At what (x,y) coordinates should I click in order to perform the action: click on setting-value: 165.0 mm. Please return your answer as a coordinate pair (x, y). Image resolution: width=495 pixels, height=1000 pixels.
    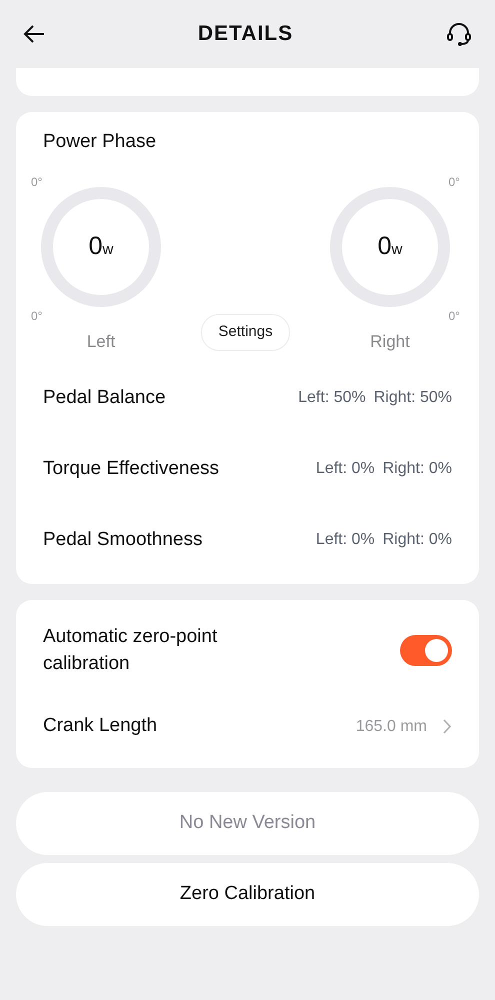
    Looking at the image, I should click on (391, 726).